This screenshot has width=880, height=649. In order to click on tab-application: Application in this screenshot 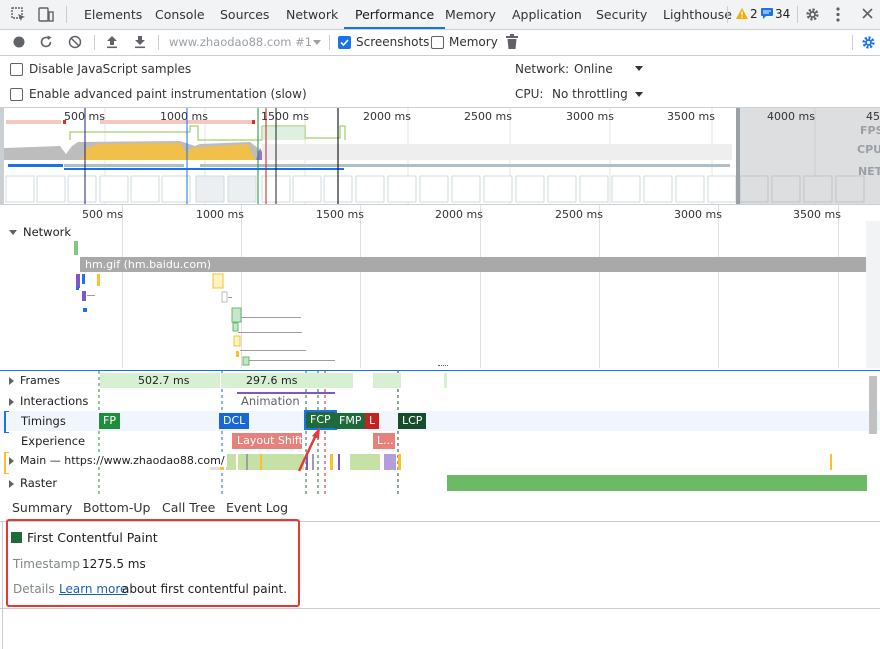, I will do `click(547, 14)`.